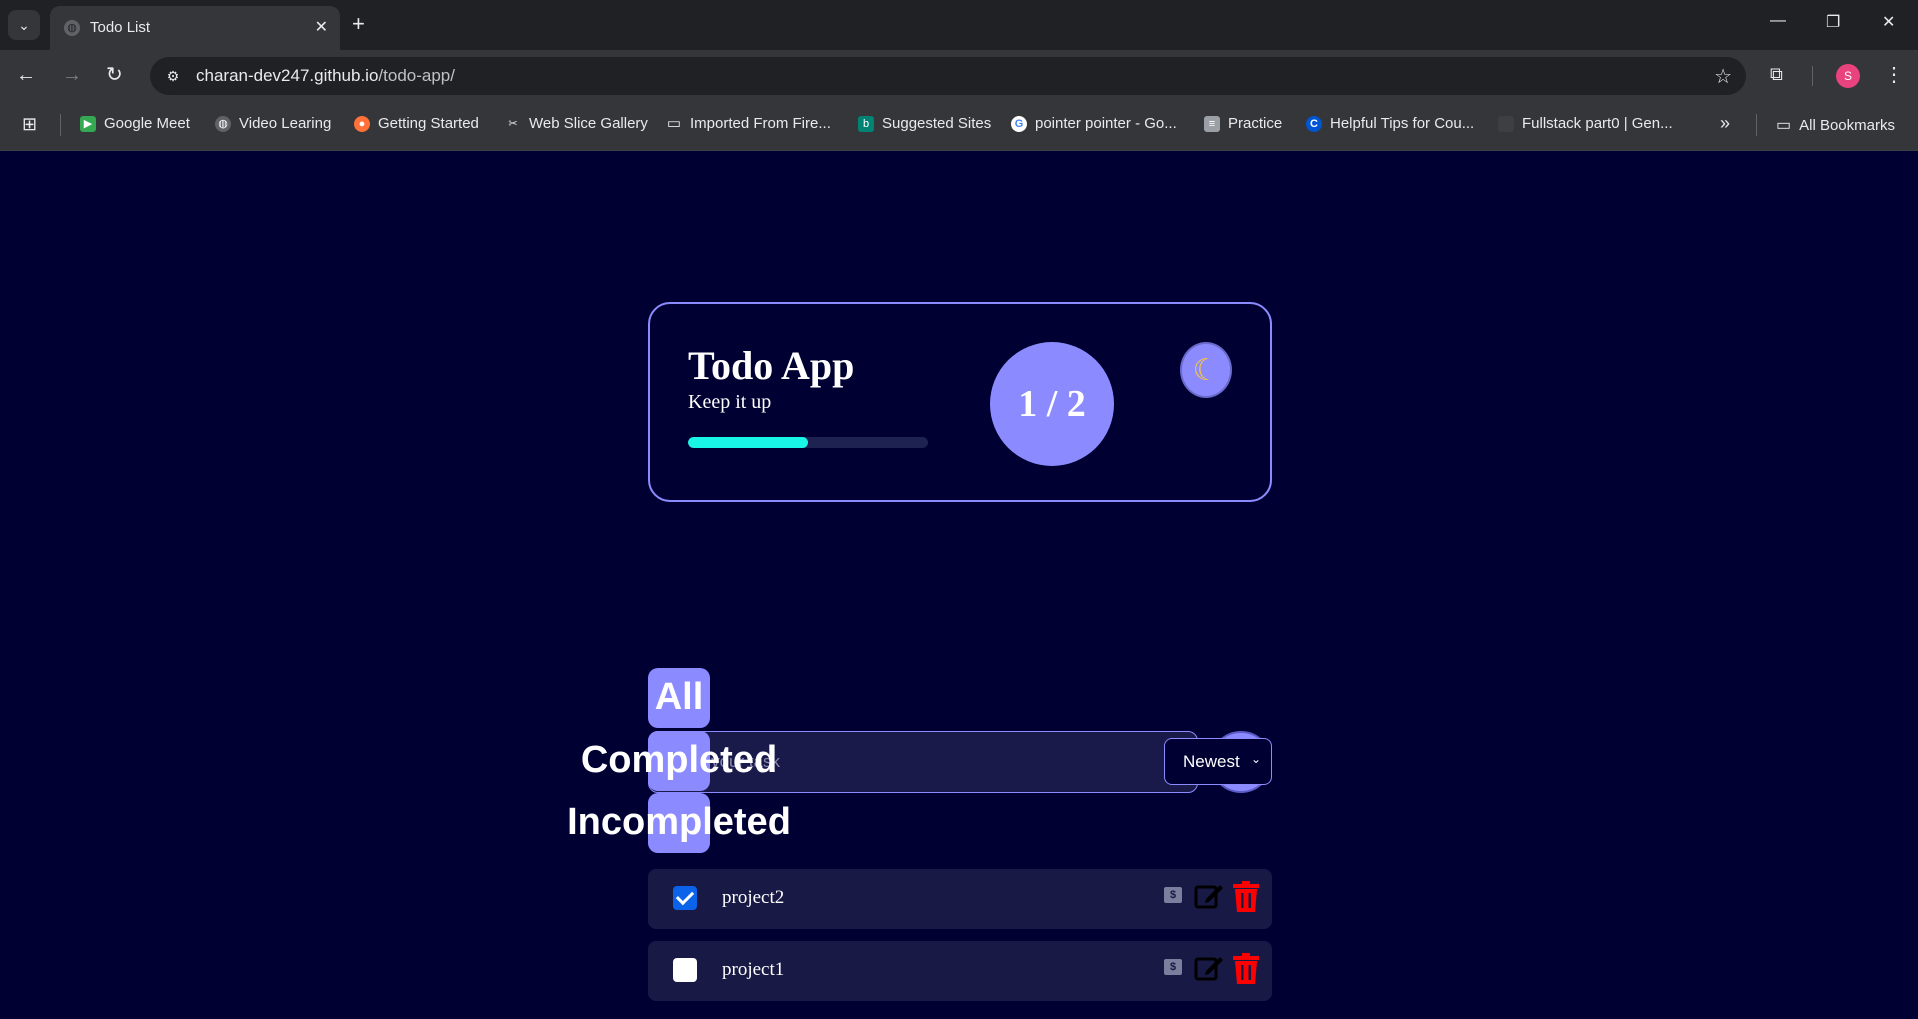 The height and width of the screenshot is (1019, 1918). Describe the element at coordinates (1812, 76) in the screenshot. I see `toolbar-divider` at that location.